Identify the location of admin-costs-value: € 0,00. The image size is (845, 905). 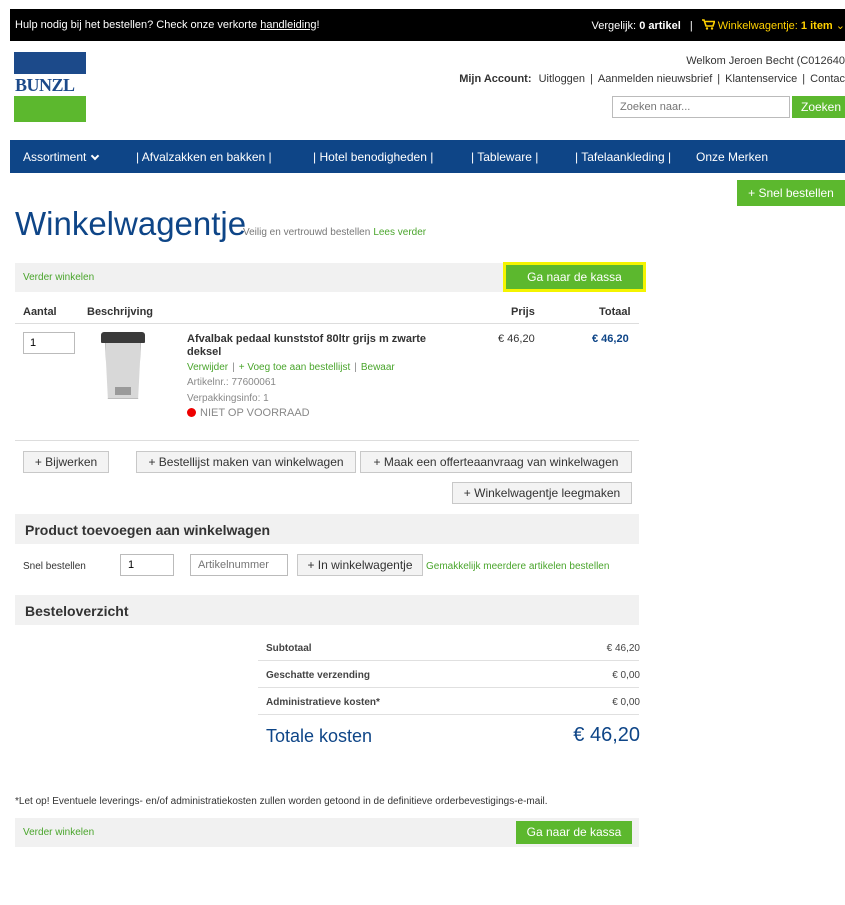
(626, 702).